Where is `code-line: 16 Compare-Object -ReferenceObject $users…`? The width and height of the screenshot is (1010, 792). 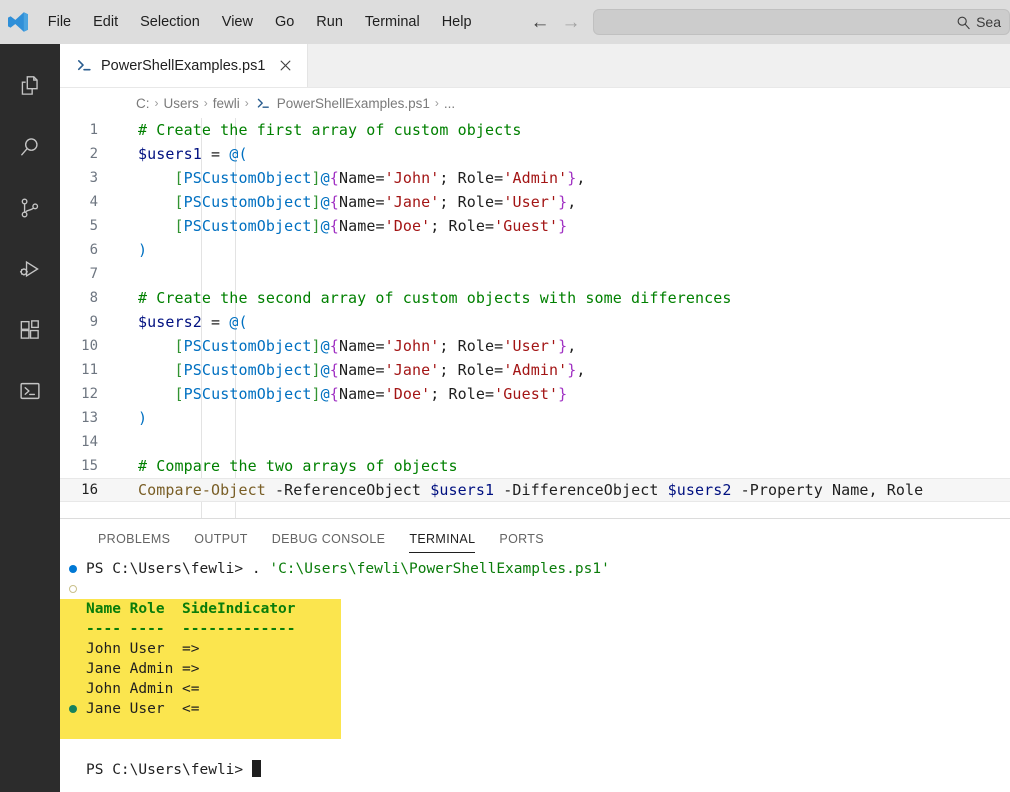 code-line: 16 Compare-Object -ReferenceObject $users… is located at coordinates (535, 490).